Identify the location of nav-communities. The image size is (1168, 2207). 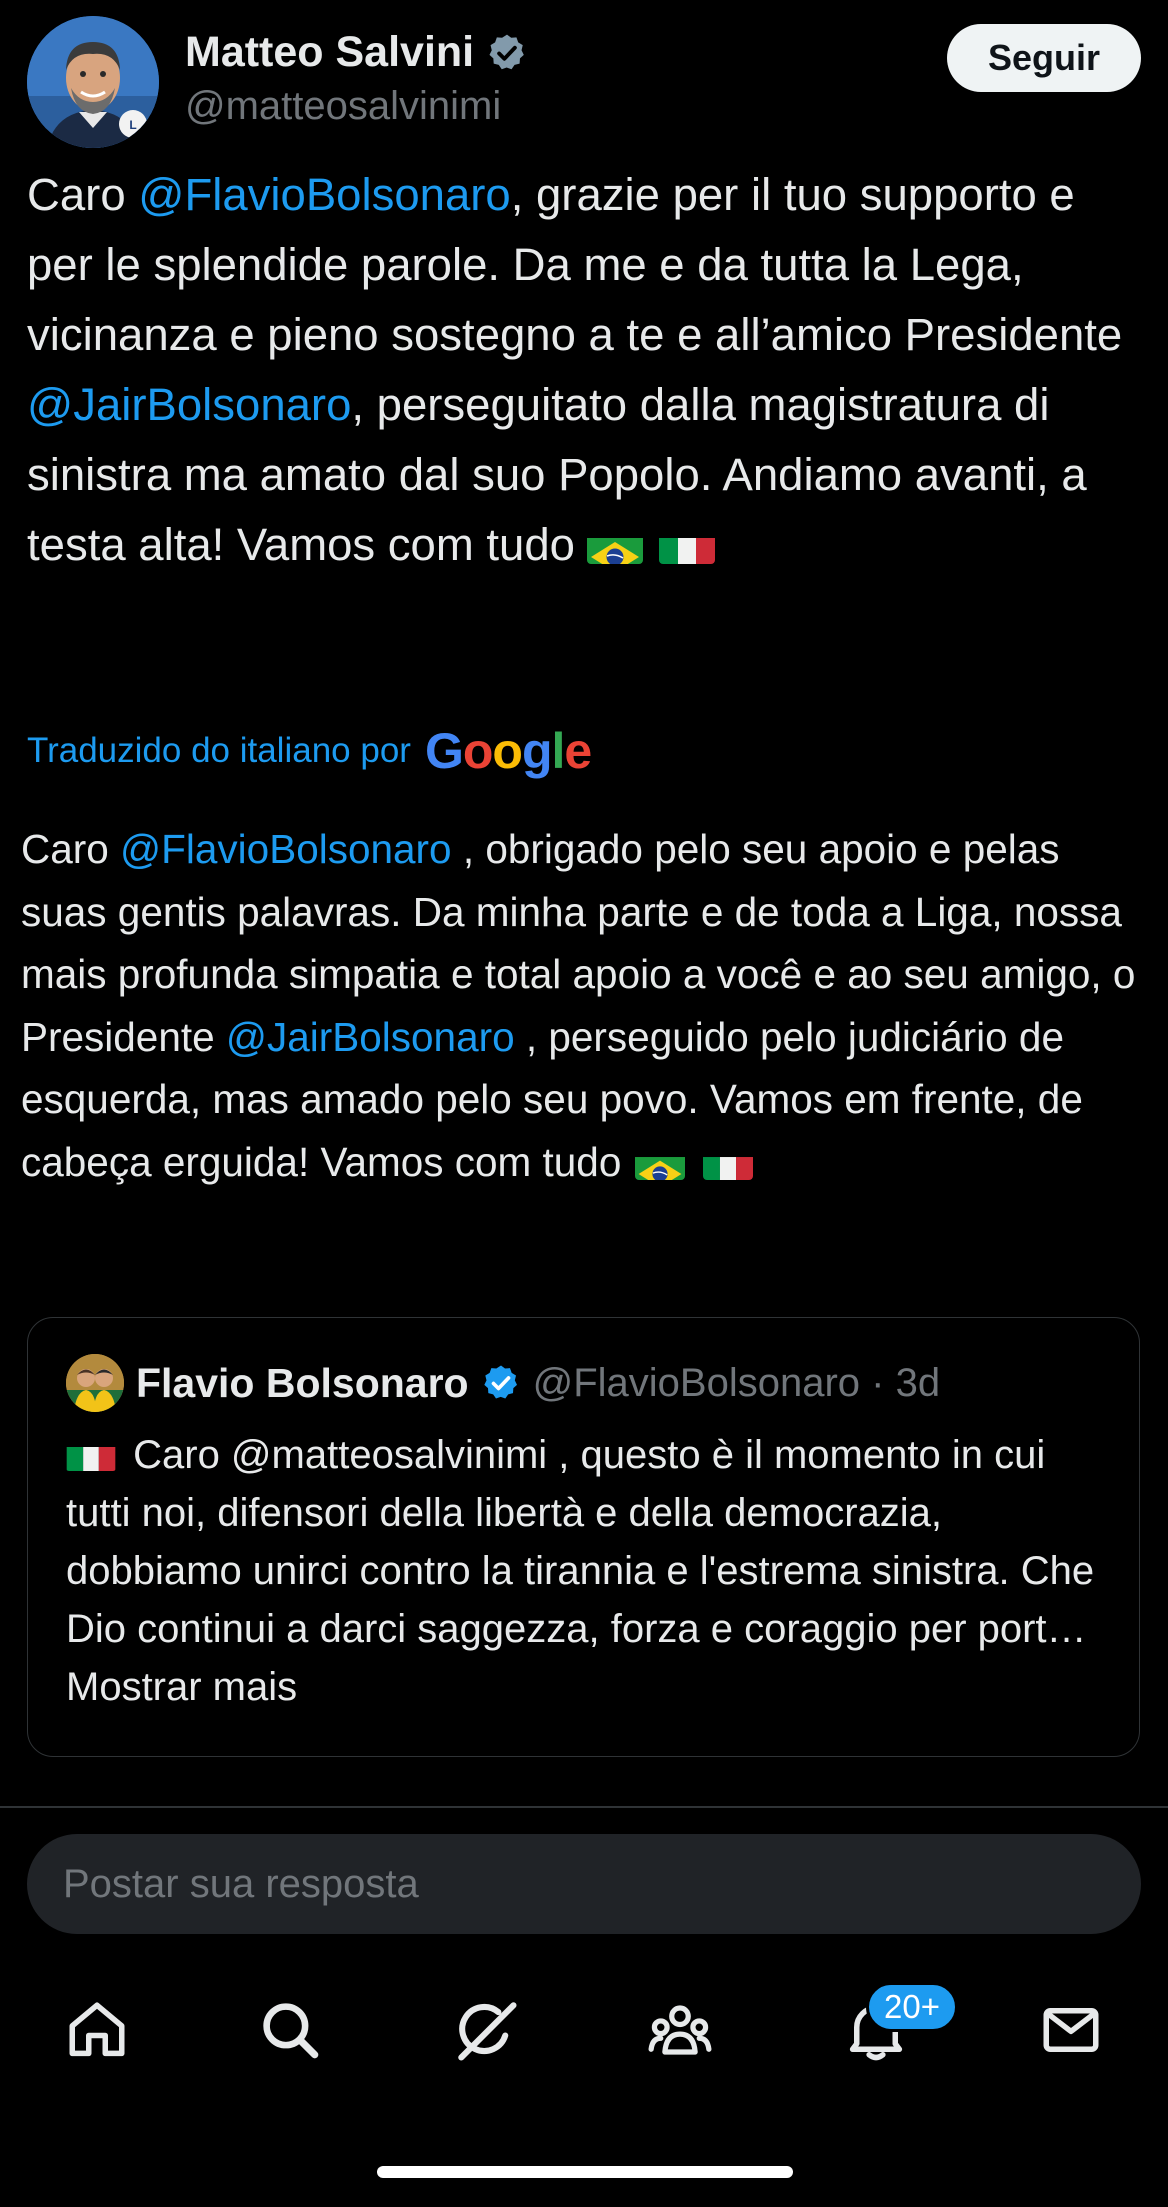
(680, 2030).